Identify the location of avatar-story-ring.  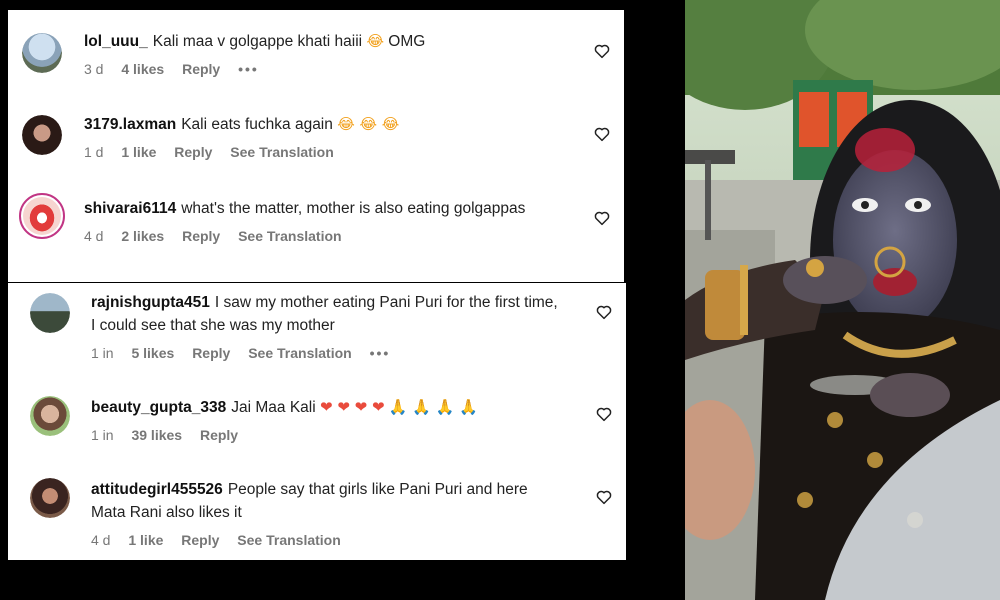
(42, 216).